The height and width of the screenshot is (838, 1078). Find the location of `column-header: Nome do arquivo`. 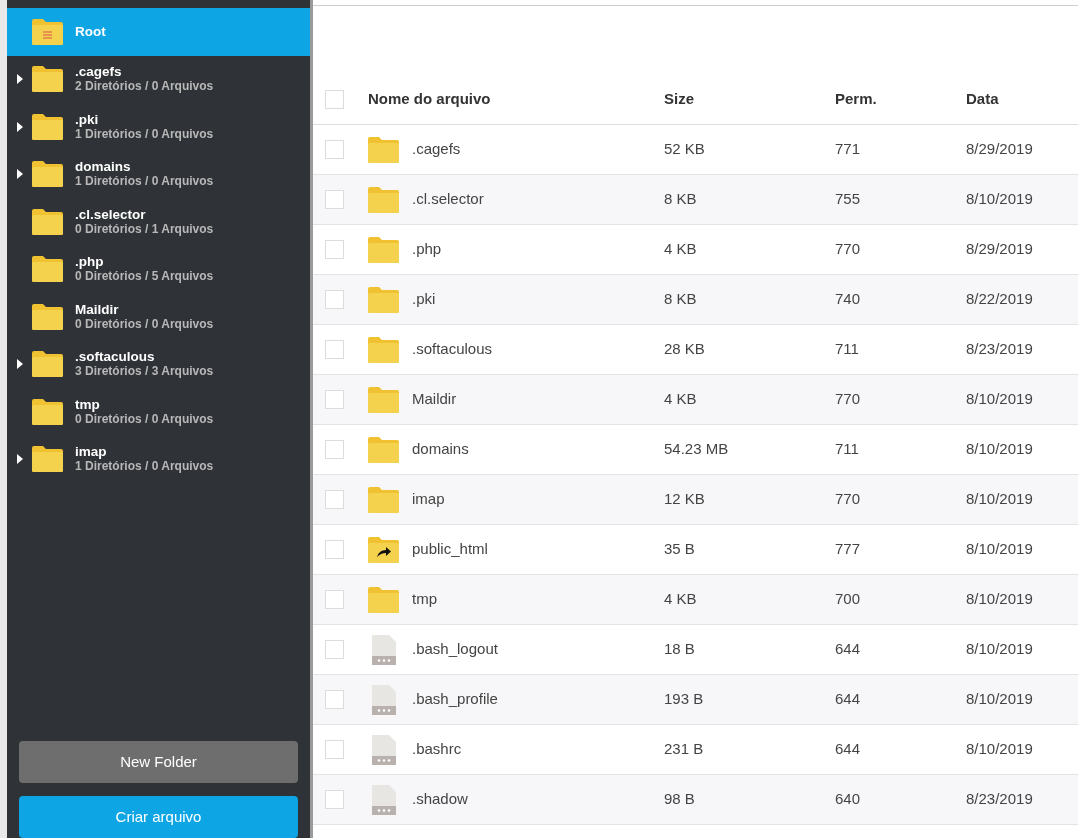

column-header: Nome do arquivo is located at coordinates (516, 99).